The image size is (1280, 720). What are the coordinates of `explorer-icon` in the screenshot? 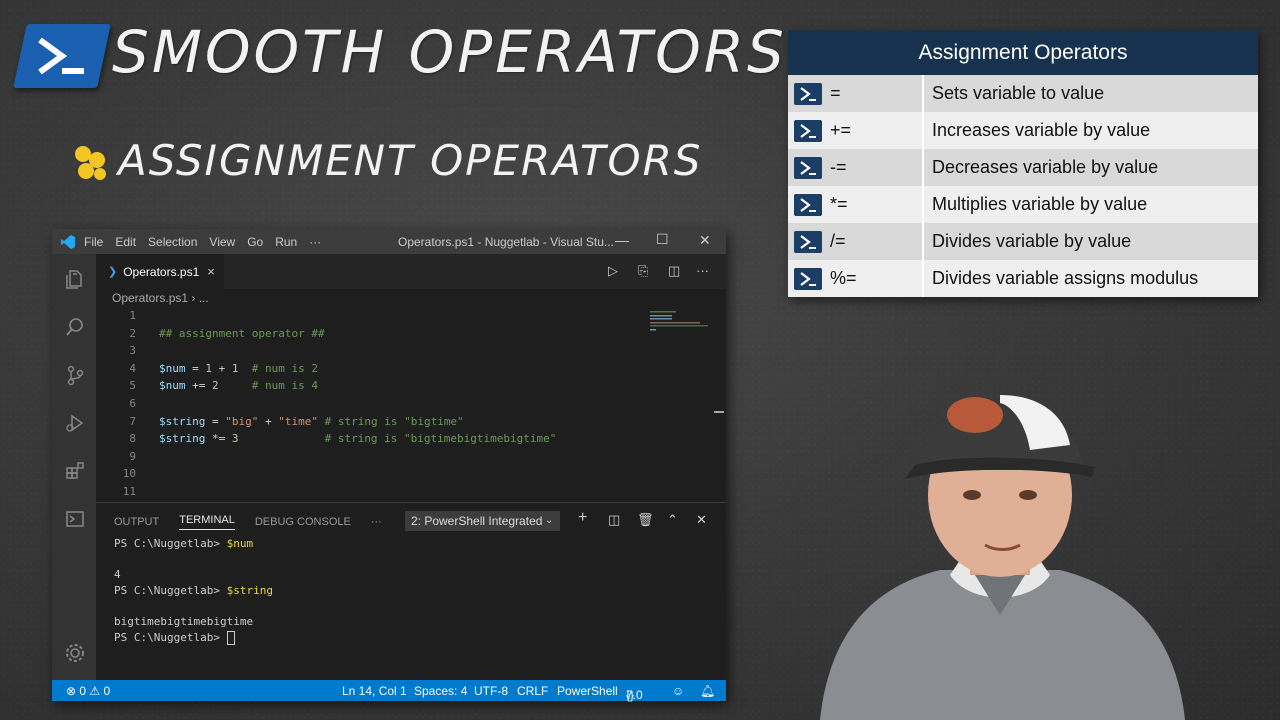 It's located at (75, 279).